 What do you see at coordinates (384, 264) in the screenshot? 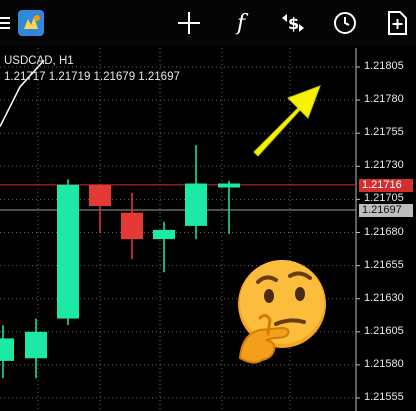
I see `price-axis-label: 1.21655` at bounding box center [384, 264].